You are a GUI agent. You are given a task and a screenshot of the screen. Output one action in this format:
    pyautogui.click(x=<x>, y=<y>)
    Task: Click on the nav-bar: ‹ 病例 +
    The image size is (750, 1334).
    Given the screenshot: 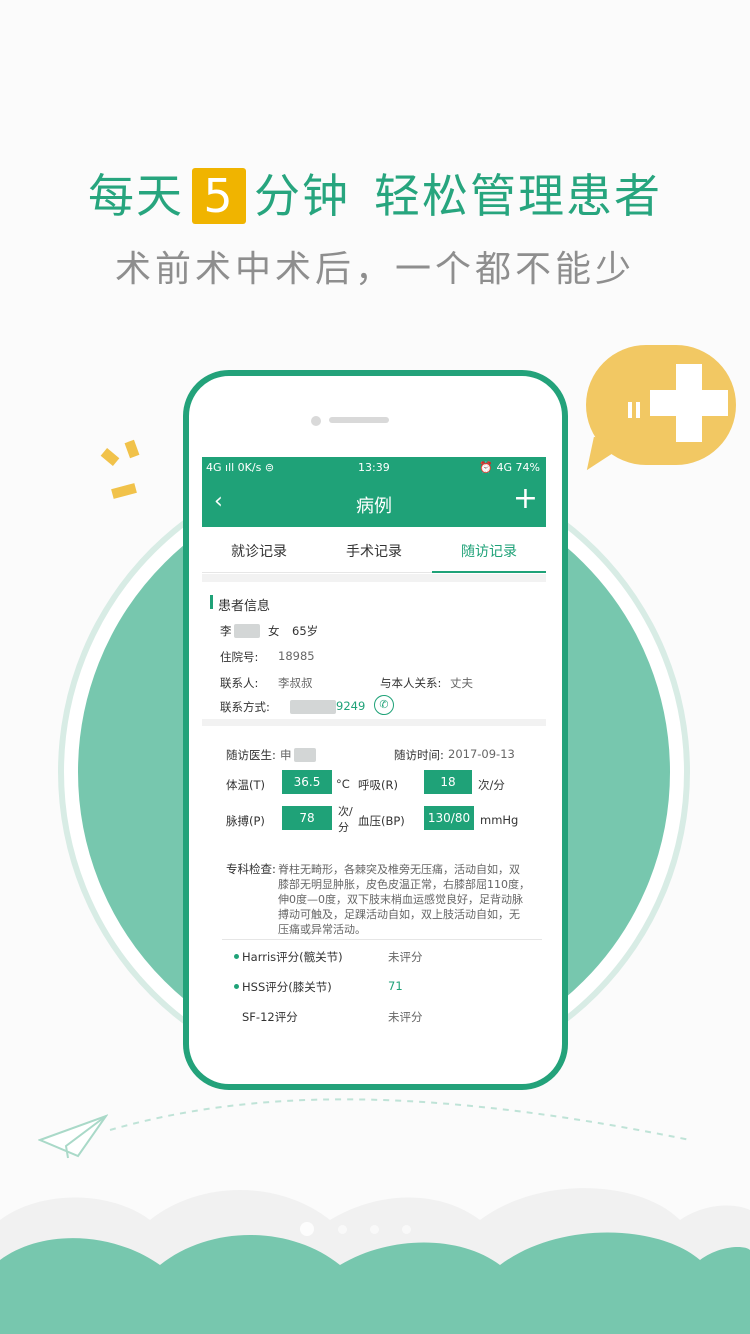 What is the action you would take?
    pyautogui.click(x=374, y=503)
    